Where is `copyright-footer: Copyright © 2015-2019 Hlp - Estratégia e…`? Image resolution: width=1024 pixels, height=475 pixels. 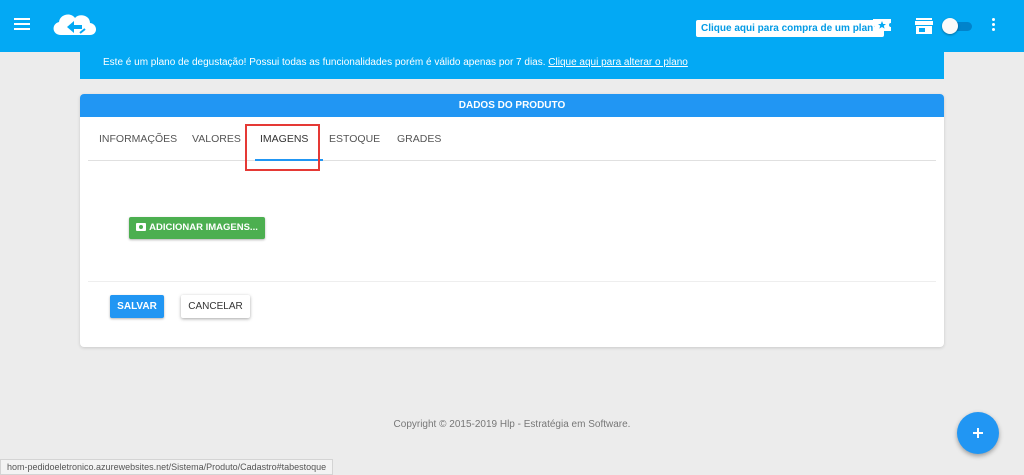 copyright-footer: Copyright © 2015-2019 Hlp - Estratégia e… is located at coordinates (512, 424).